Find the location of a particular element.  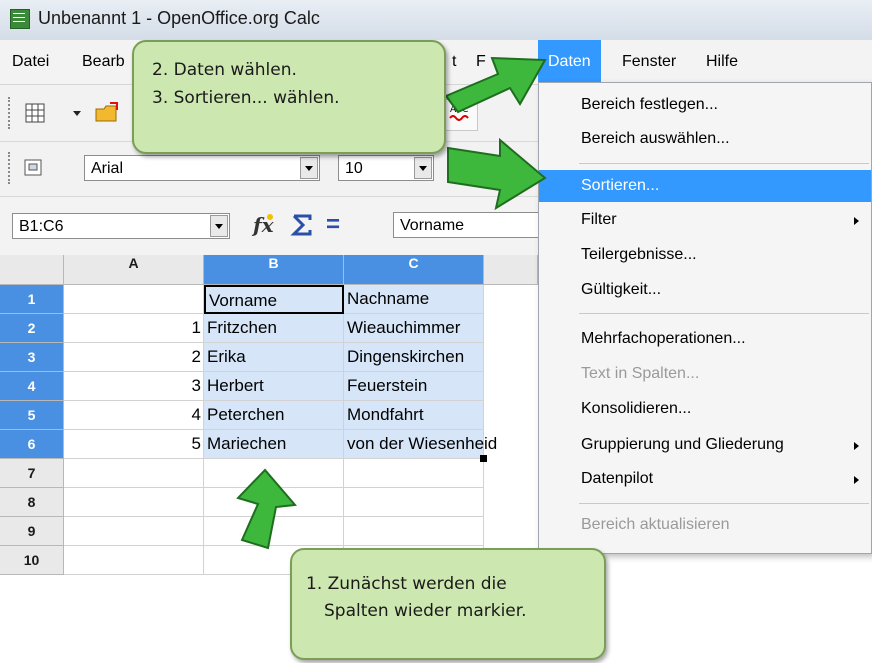

callout-step-3: 3. Sortieren... wählen. is located at coordinates (246, 98).